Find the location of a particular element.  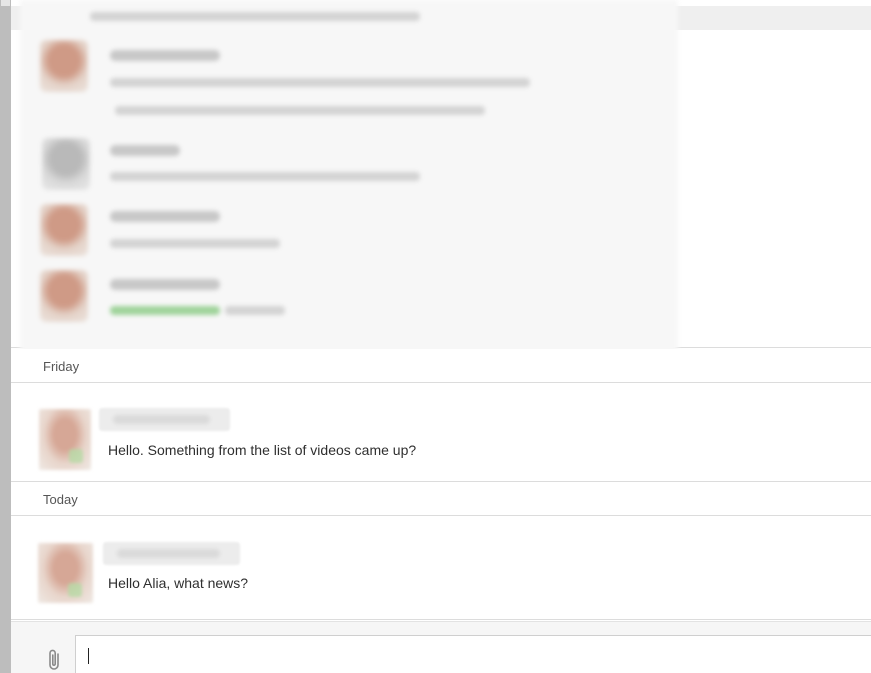

left-scrollbar is located at coordinates (5, 336).